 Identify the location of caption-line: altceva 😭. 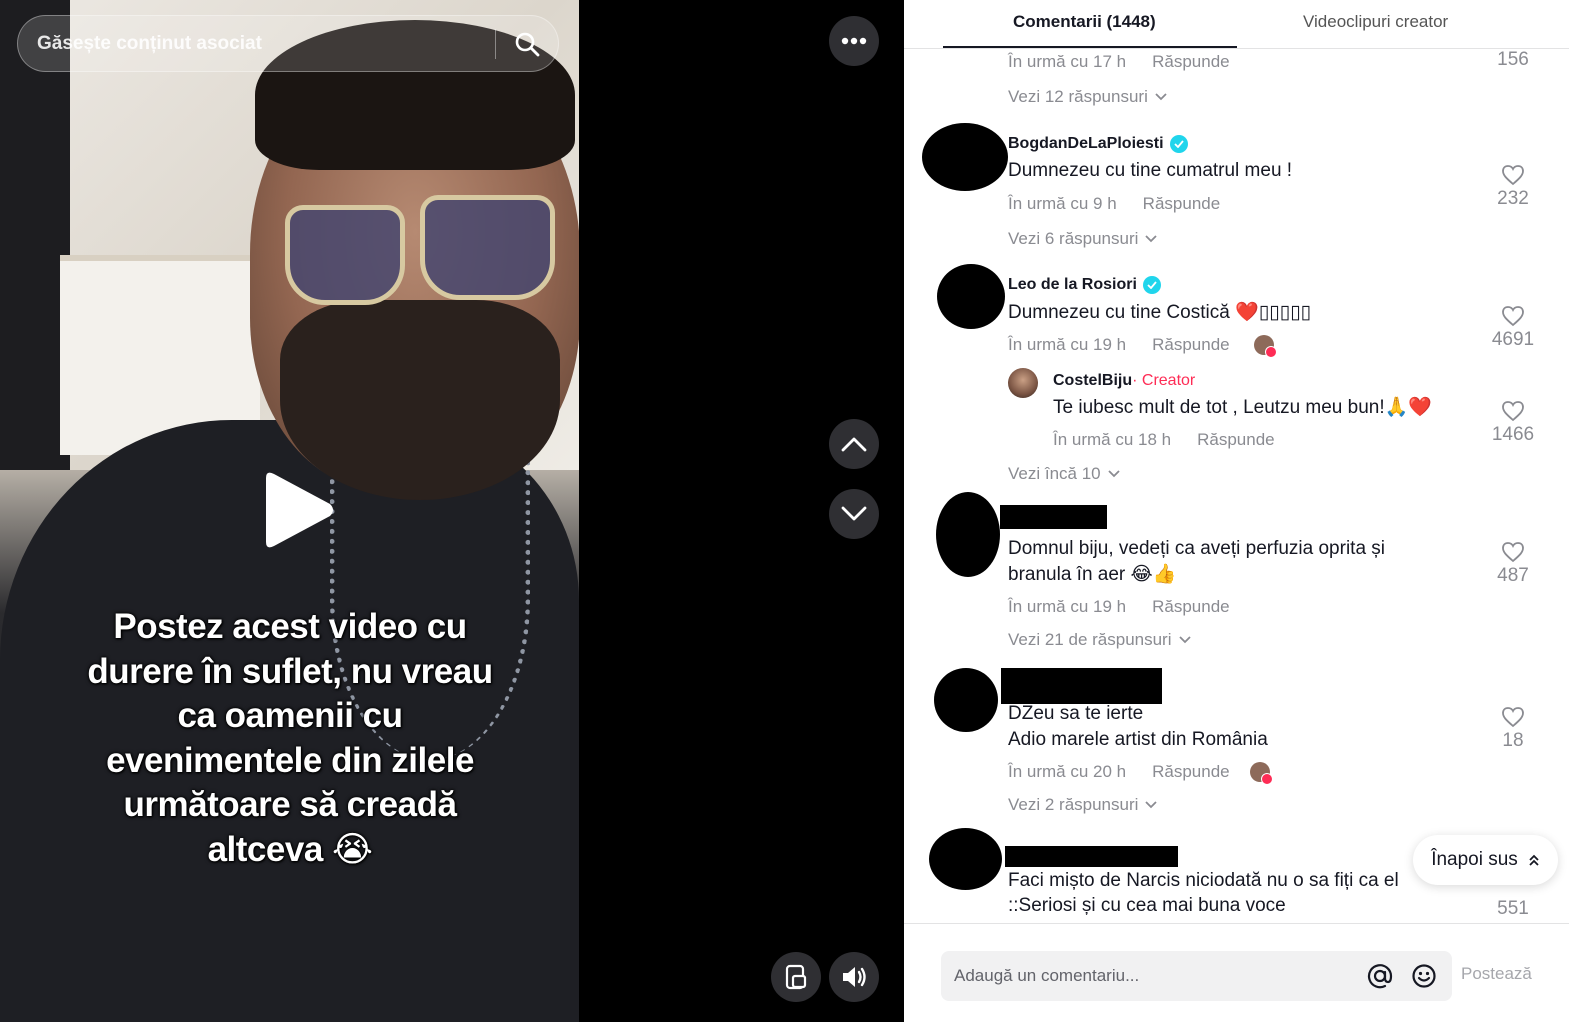
(290, 849).